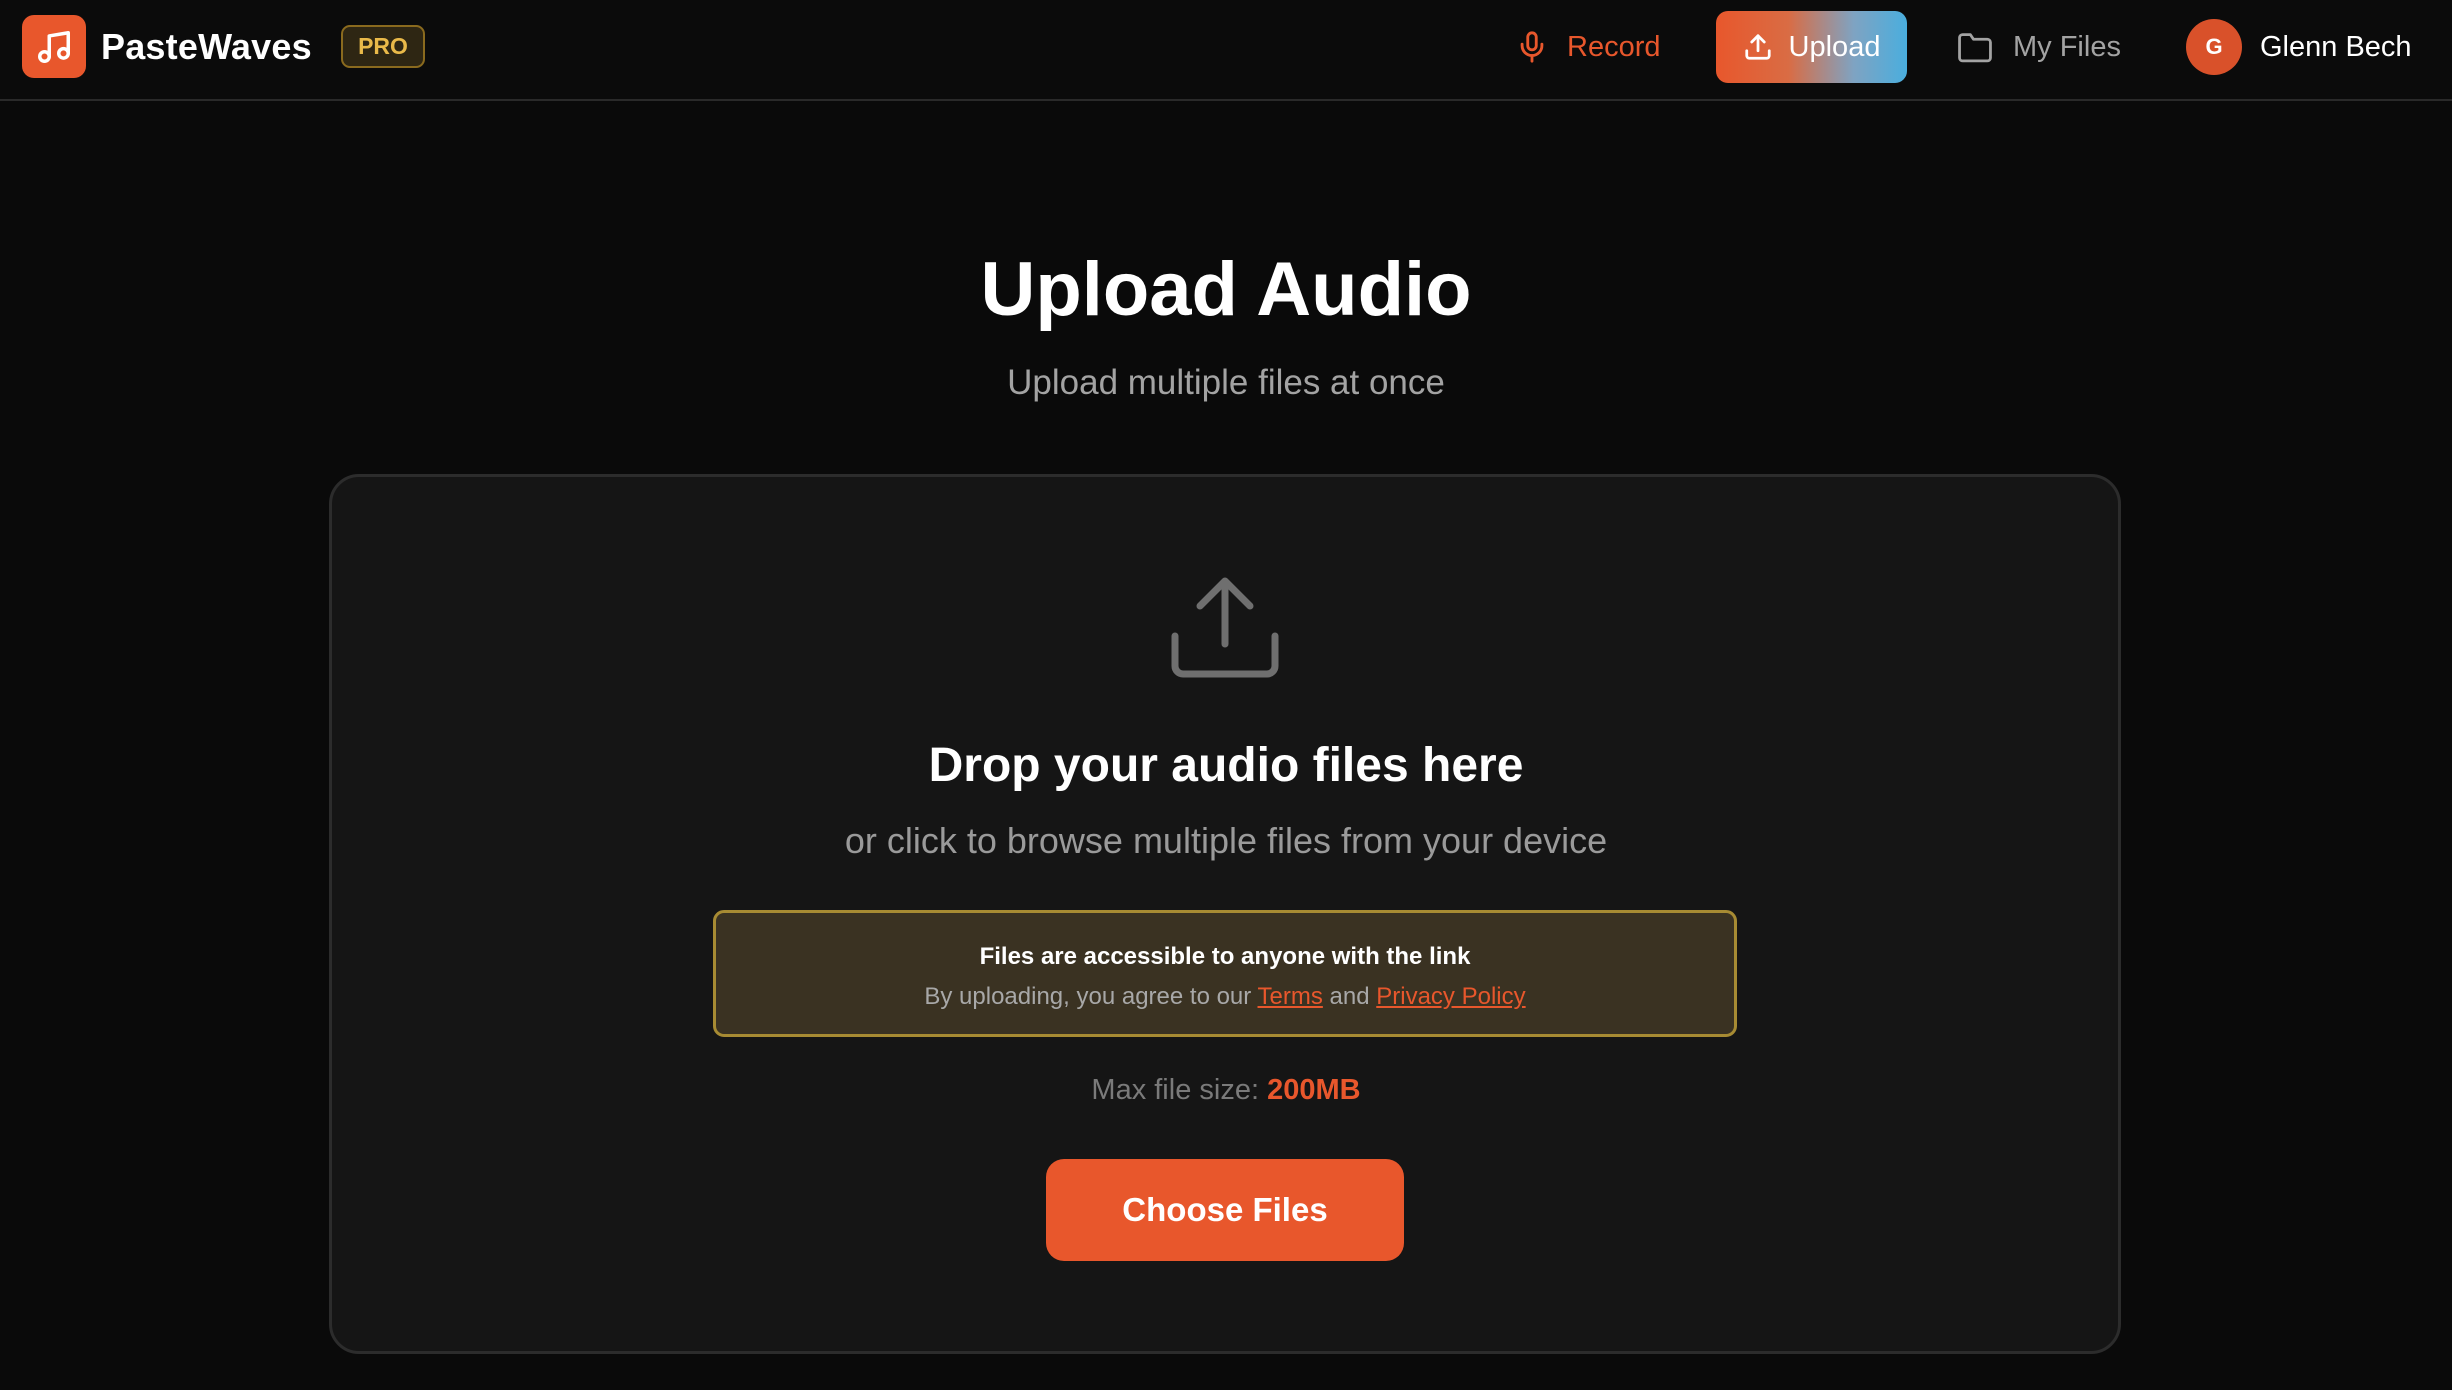  I want to click on nav-upload-button: Upload, so click(1811, 47).